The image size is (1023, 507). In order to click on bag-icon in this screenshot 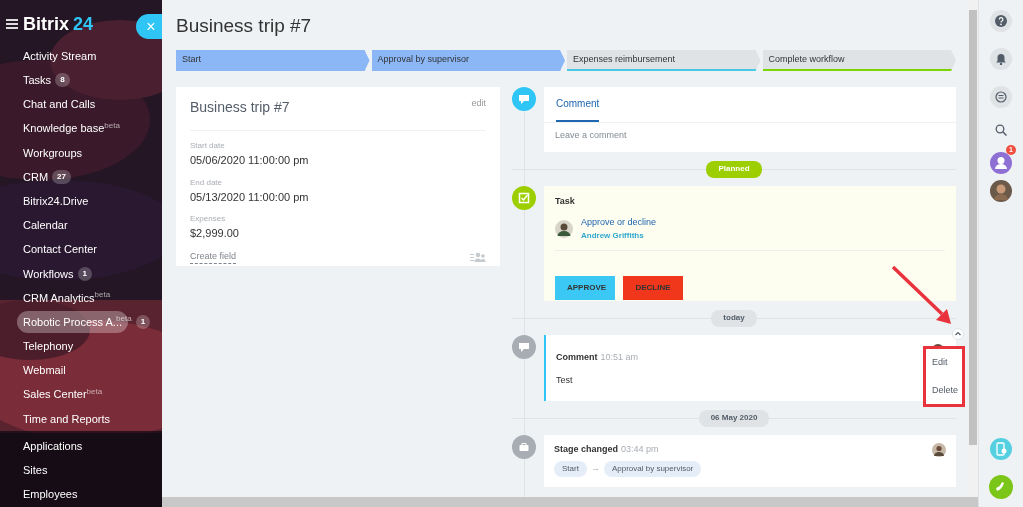, I will do `click(524, 446)`.